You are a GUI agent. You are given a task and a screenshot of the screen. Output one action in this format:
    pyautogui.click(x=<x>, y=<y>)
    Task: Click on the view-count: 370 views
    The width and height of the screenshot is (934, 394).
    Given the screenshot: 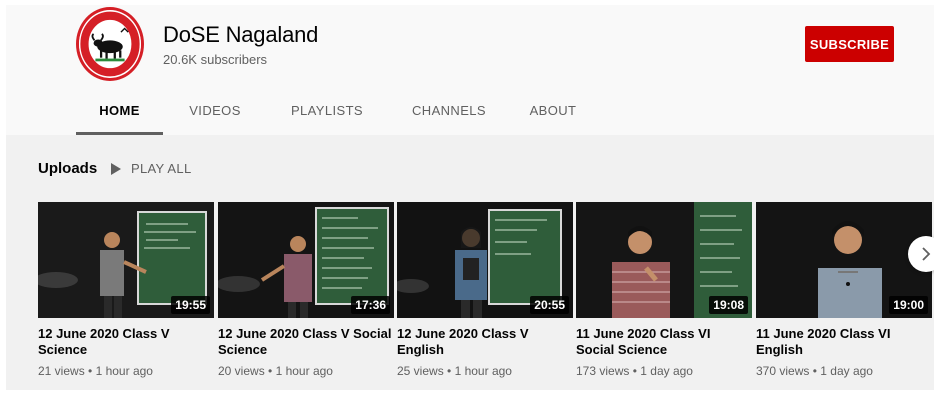 What is the action you would take?
    pyautogui.click(x=783, y=371)
    